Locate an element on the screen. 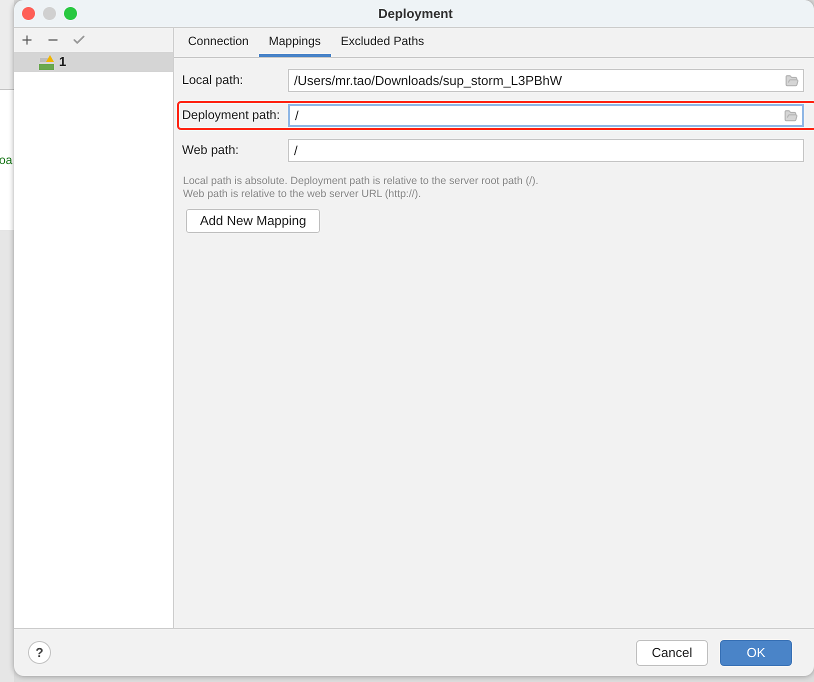 This screenshot has width=814, height=682. add-icon is located at coordinates (27, 40).